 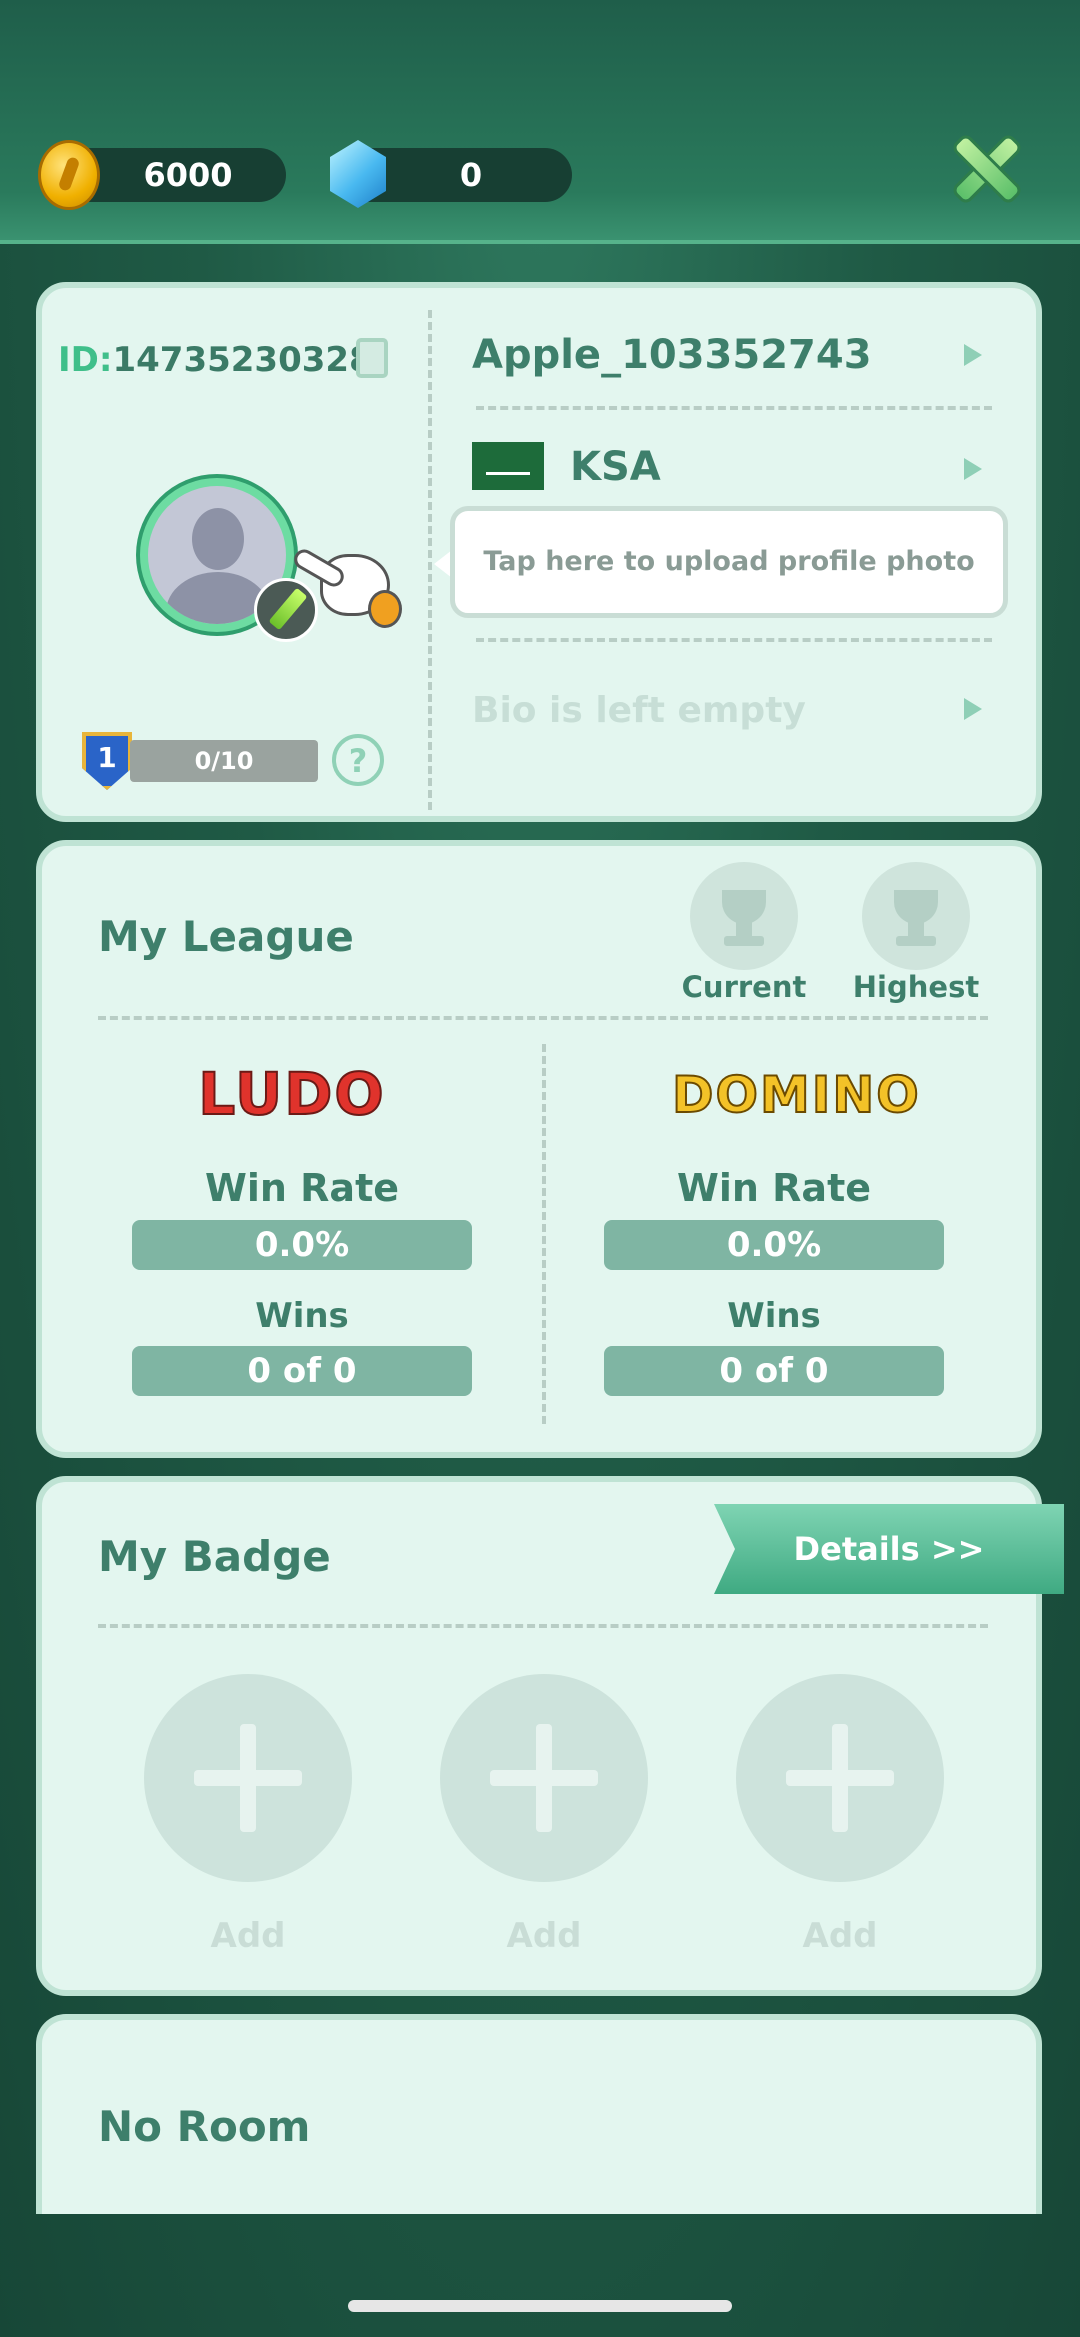 What do you see at coordinates (840, 1936) in the screenshot?
I see `add-badge-label-3: Add` at bounding box center [840, 1936].